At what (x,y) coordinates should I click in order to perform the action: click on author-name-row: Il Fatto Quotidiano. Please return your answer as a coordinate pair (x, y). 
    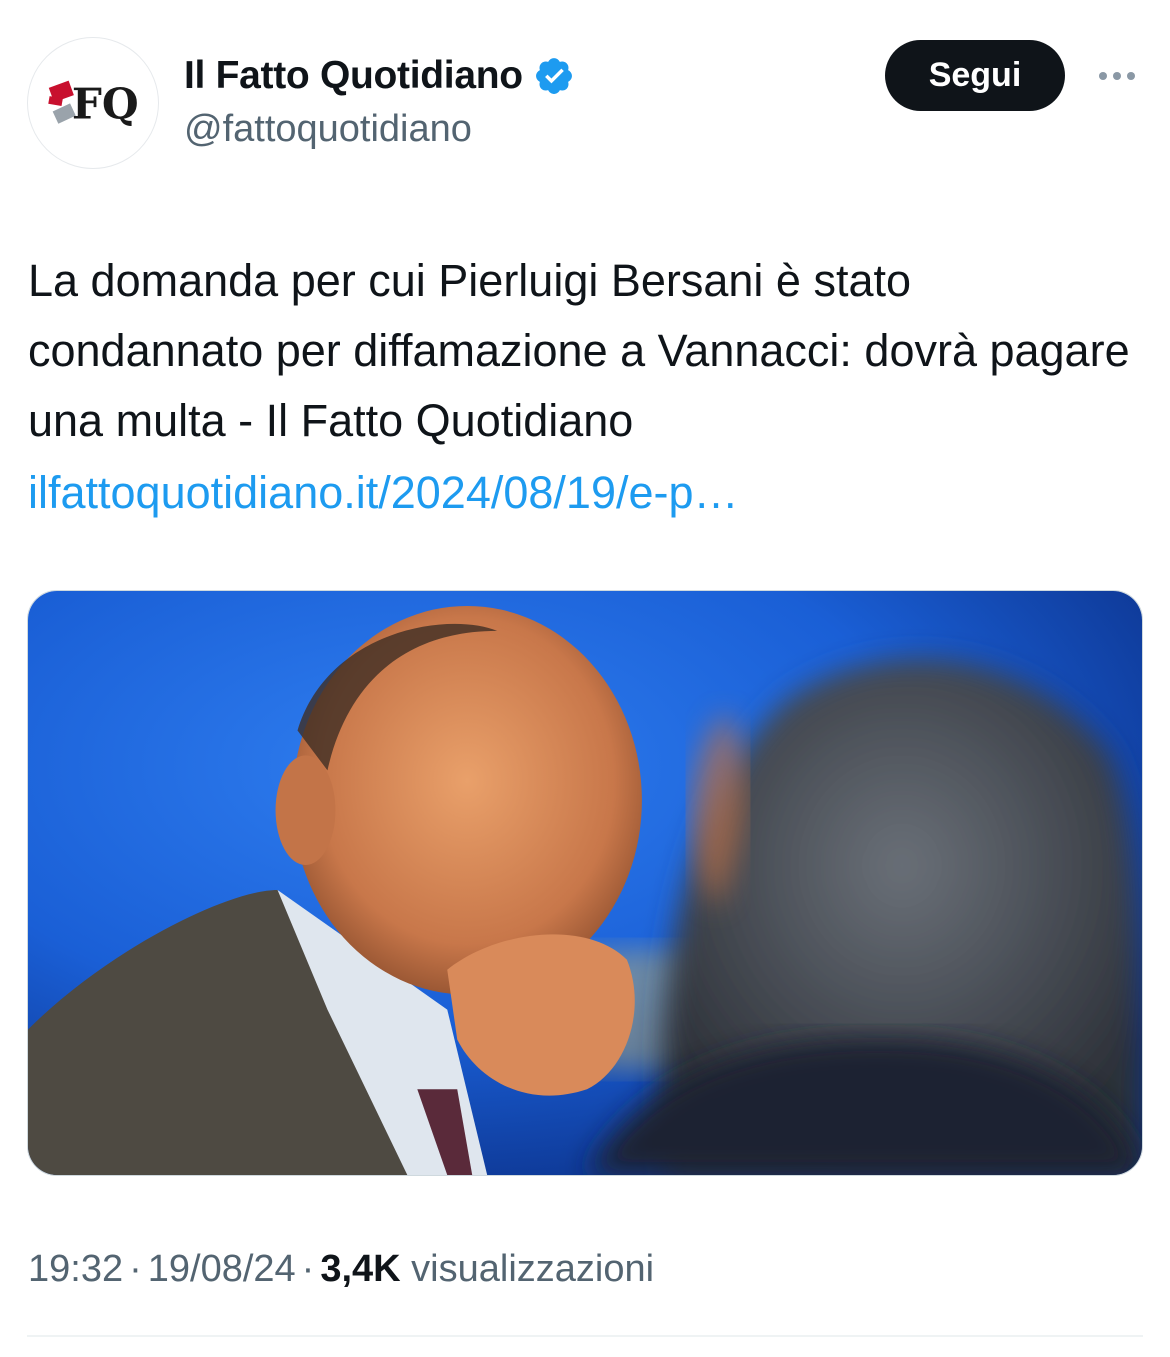
    Looking at the image, I should click on (379, 76).